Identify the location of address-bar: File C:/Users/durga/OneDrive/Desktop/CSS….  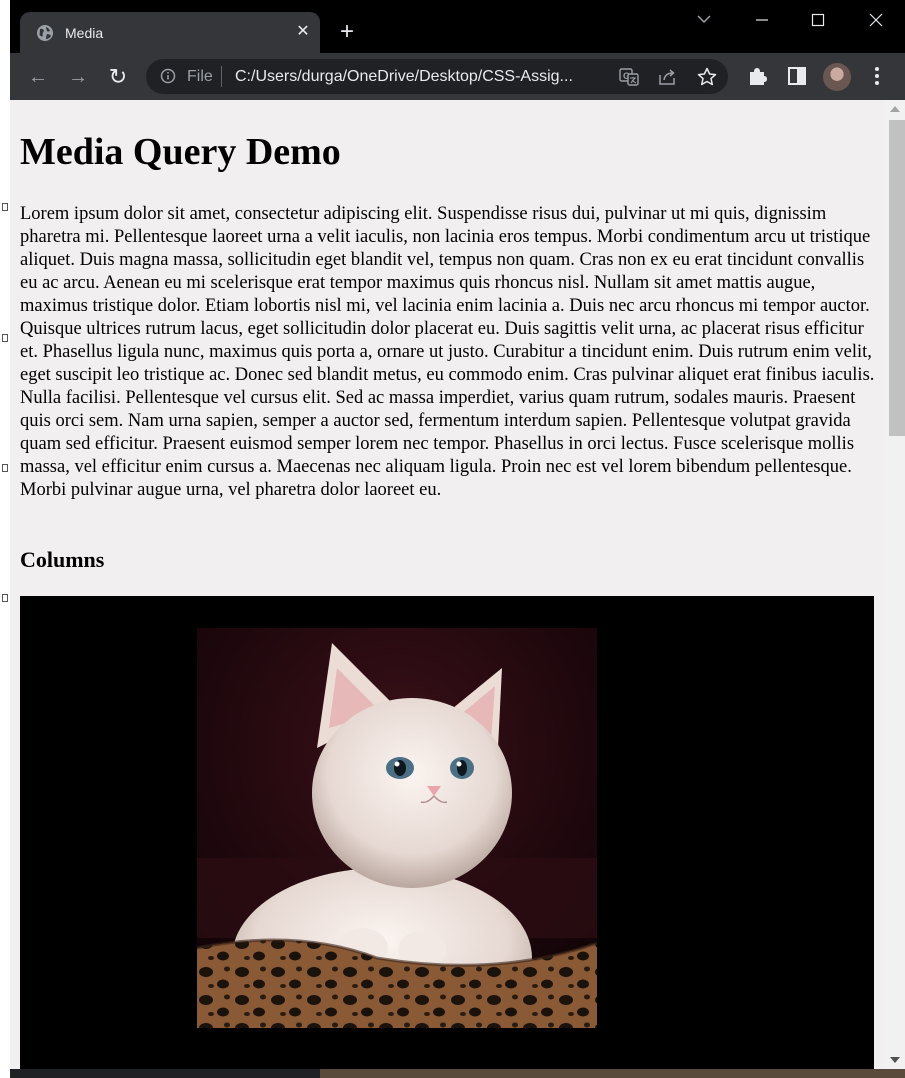
(437, 76).